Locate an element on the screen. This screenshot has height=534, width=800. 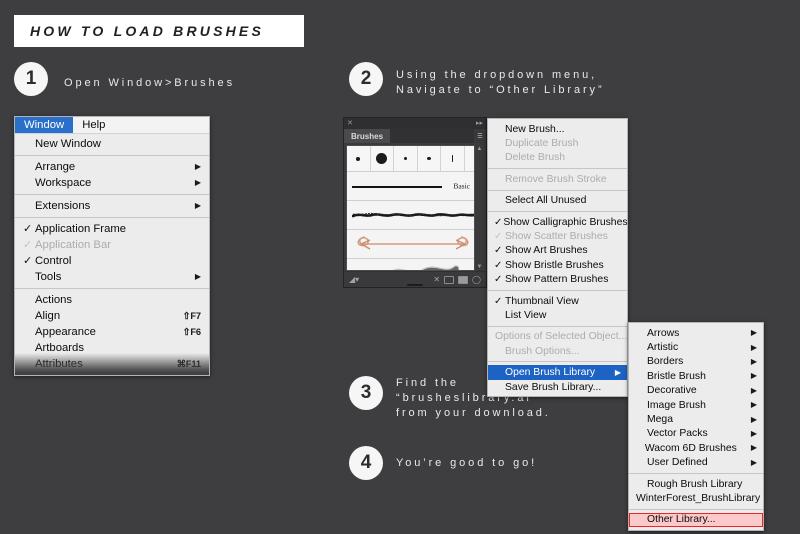
brush-menu-item-open-brush-library: Open Brush Library ▶ is located at coordinates (557, 372).